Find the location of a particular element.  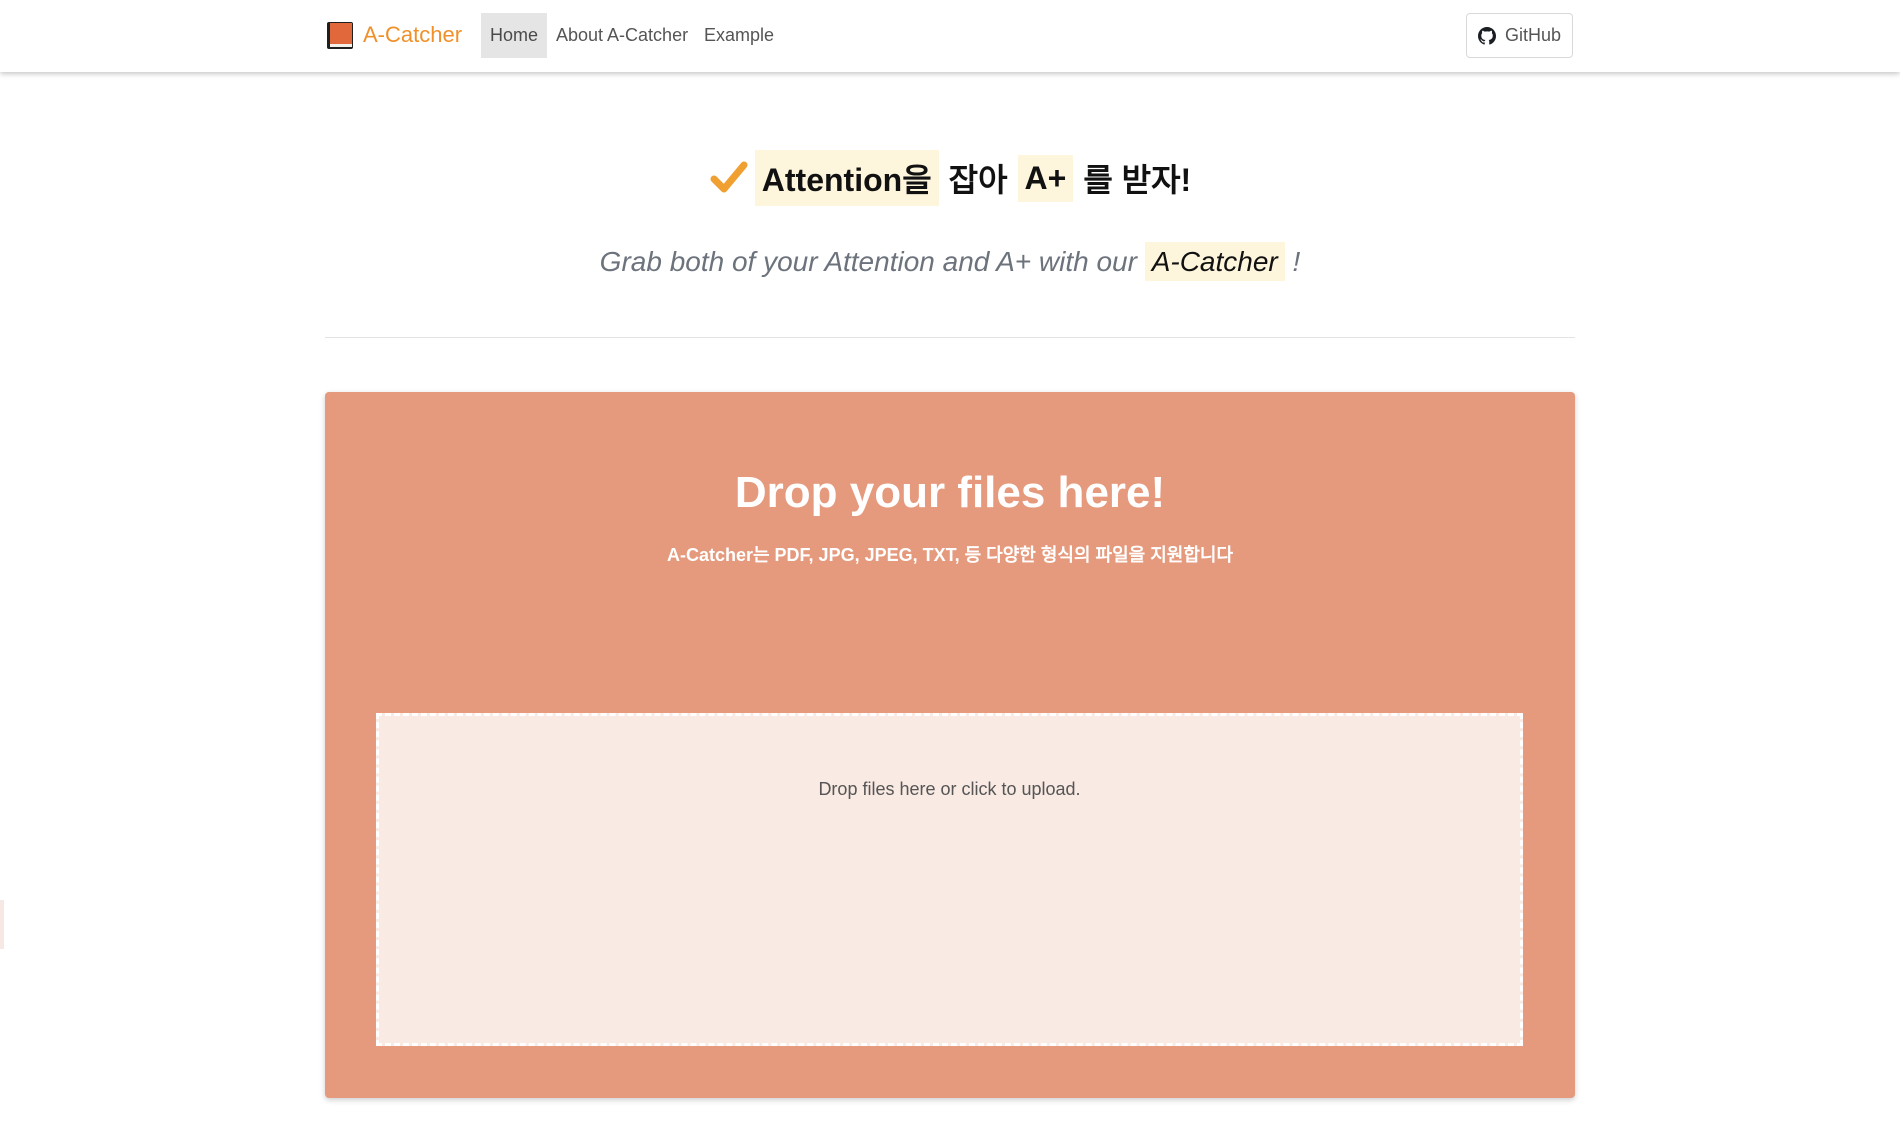

check-mark-icon is located at coordinates (729, 177).